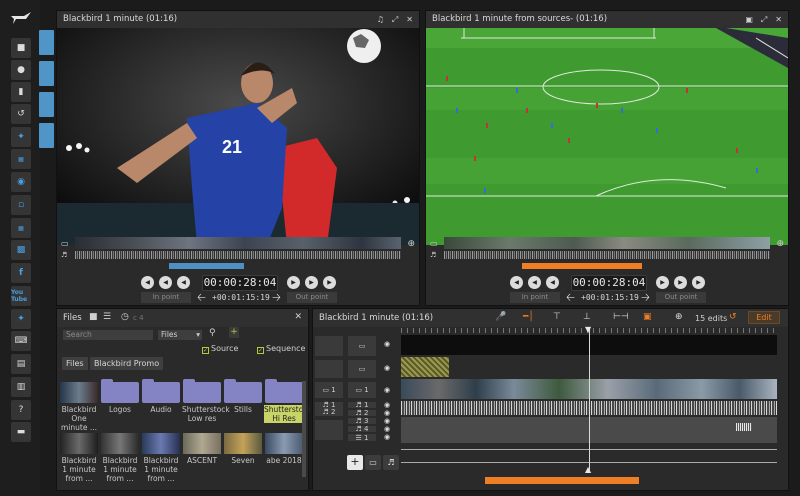  What do you see at coordinates (609, 283) in the screenshot?
I see `program-timecode: 00:00:28:04` at bounding box center [609, 283].